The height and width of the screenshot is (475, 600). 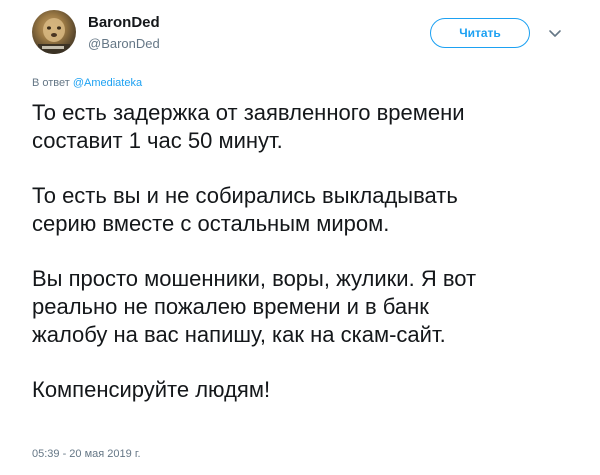 What do you see at coordinates (124, 23) in the screenshot?
I see `author-display-name: BaronDed` at bounding box center [124, 23].